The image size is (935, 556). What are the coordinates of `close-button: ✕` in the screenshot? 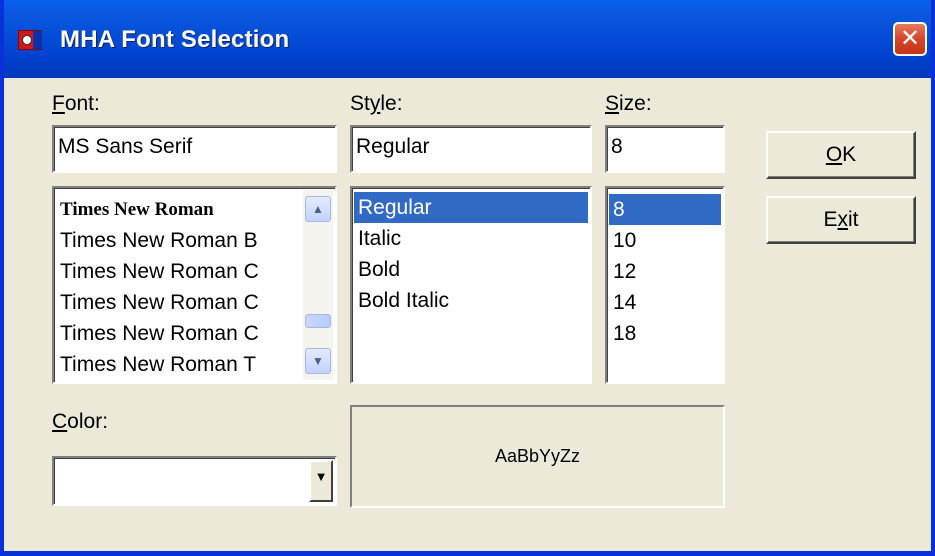 It's located at (910, 39).